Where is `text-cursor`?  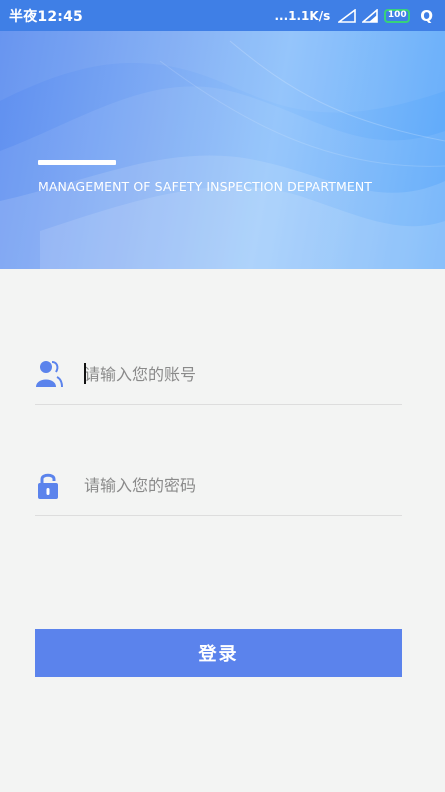
text-cursor is located at coordinates (85, 373).